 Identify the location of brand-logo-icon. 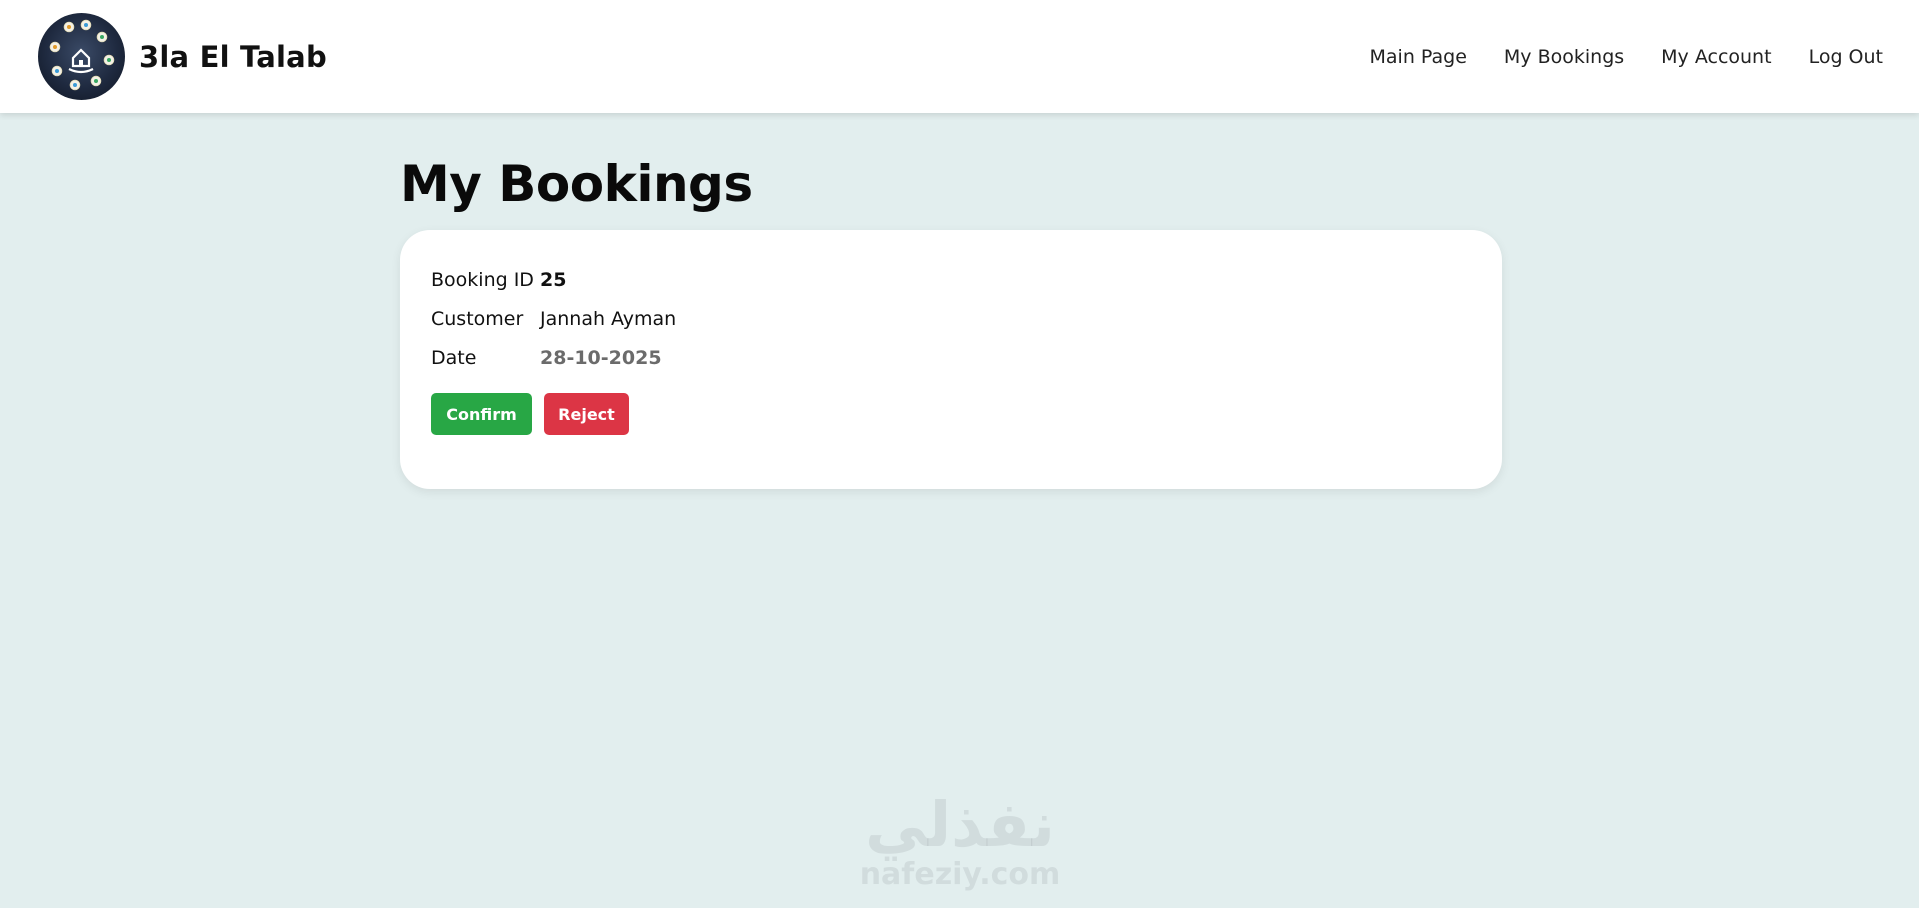
(81, 56).